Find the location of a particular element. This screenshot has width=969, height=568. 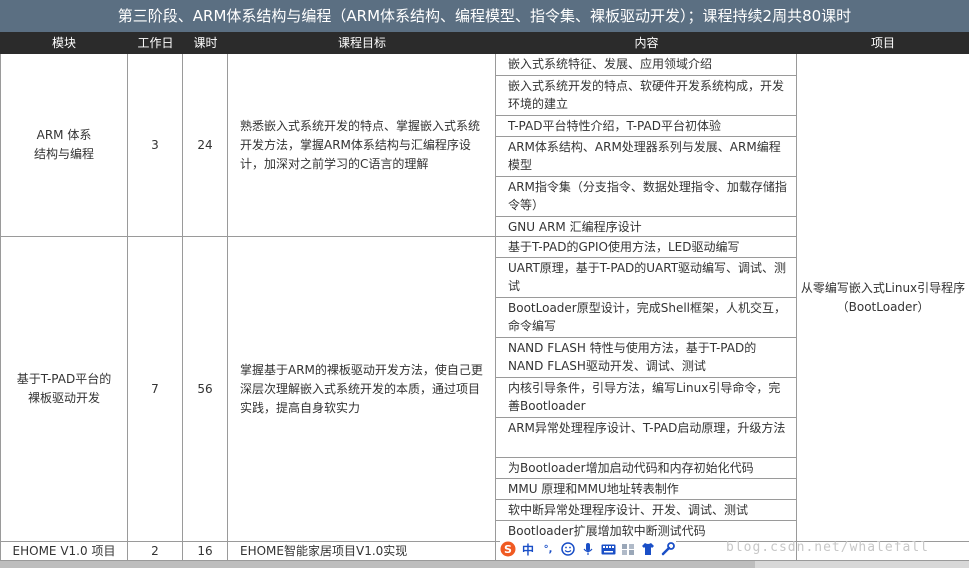

row1-content-6: GNU ARM 汇编程序设计 is located at coordinates (646, 227).